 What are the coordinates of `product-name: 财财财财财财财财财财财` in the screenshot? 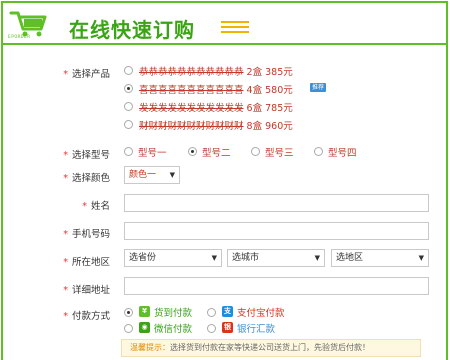 It's located at (191, 126).